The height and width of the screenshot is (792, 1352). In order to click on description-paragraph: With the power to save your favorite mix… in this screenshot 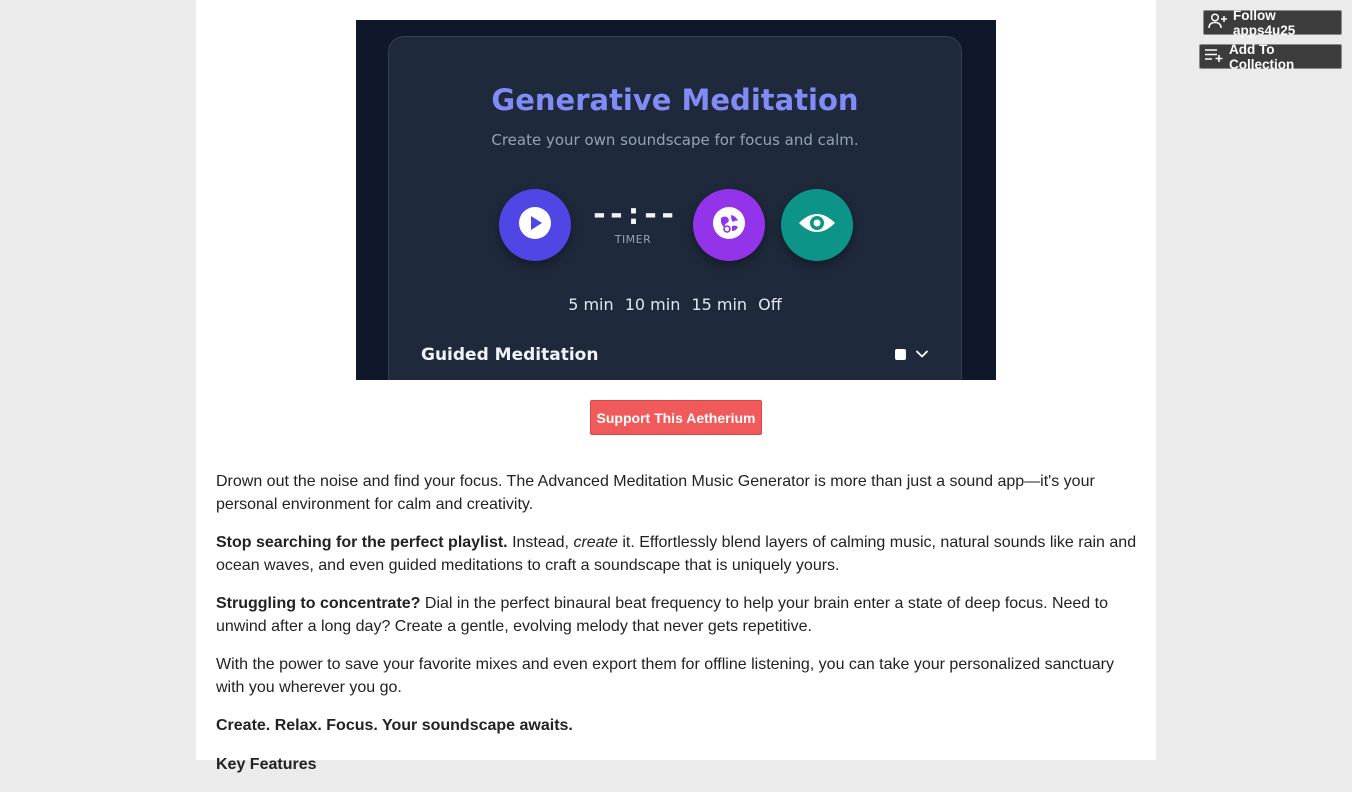, I will do `click(665, 676)`.